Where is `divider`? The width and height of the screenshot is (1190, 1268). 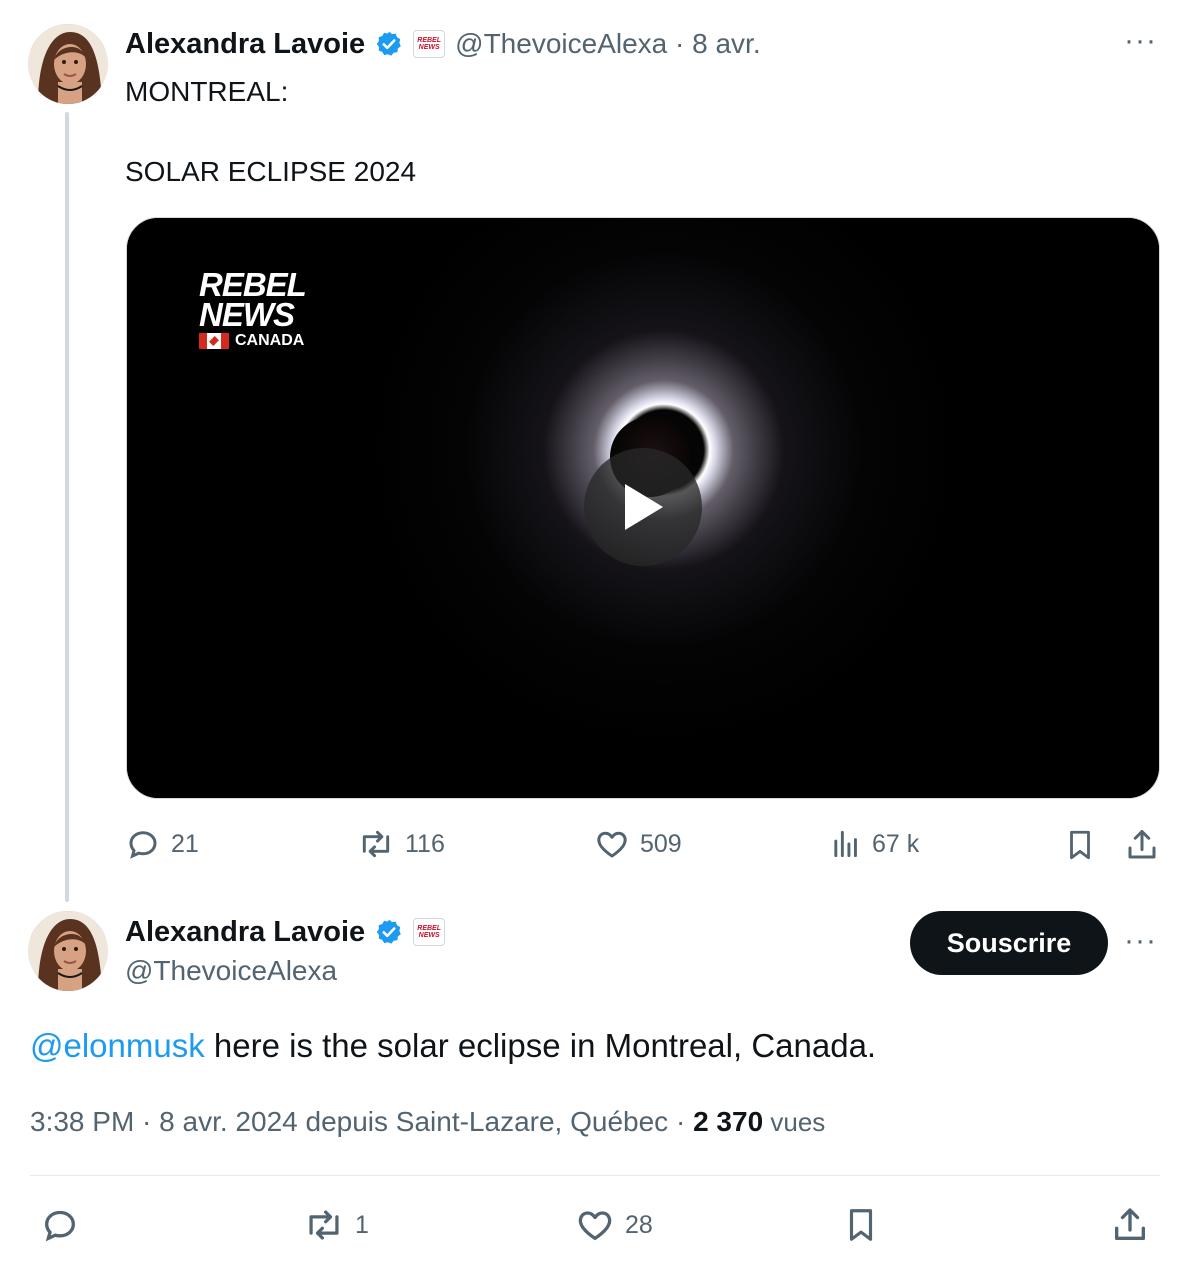
divider is located at coordinates (595, 1175).